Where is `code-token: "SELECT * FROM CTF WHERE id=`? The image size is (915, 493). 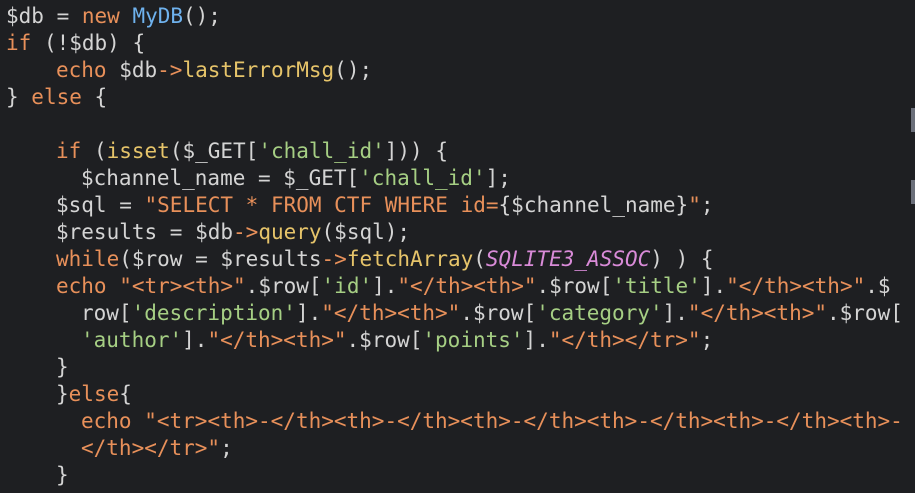
code-token: "SELECT * FROM CTF WHERE id= is located at coordinates (321, 205).